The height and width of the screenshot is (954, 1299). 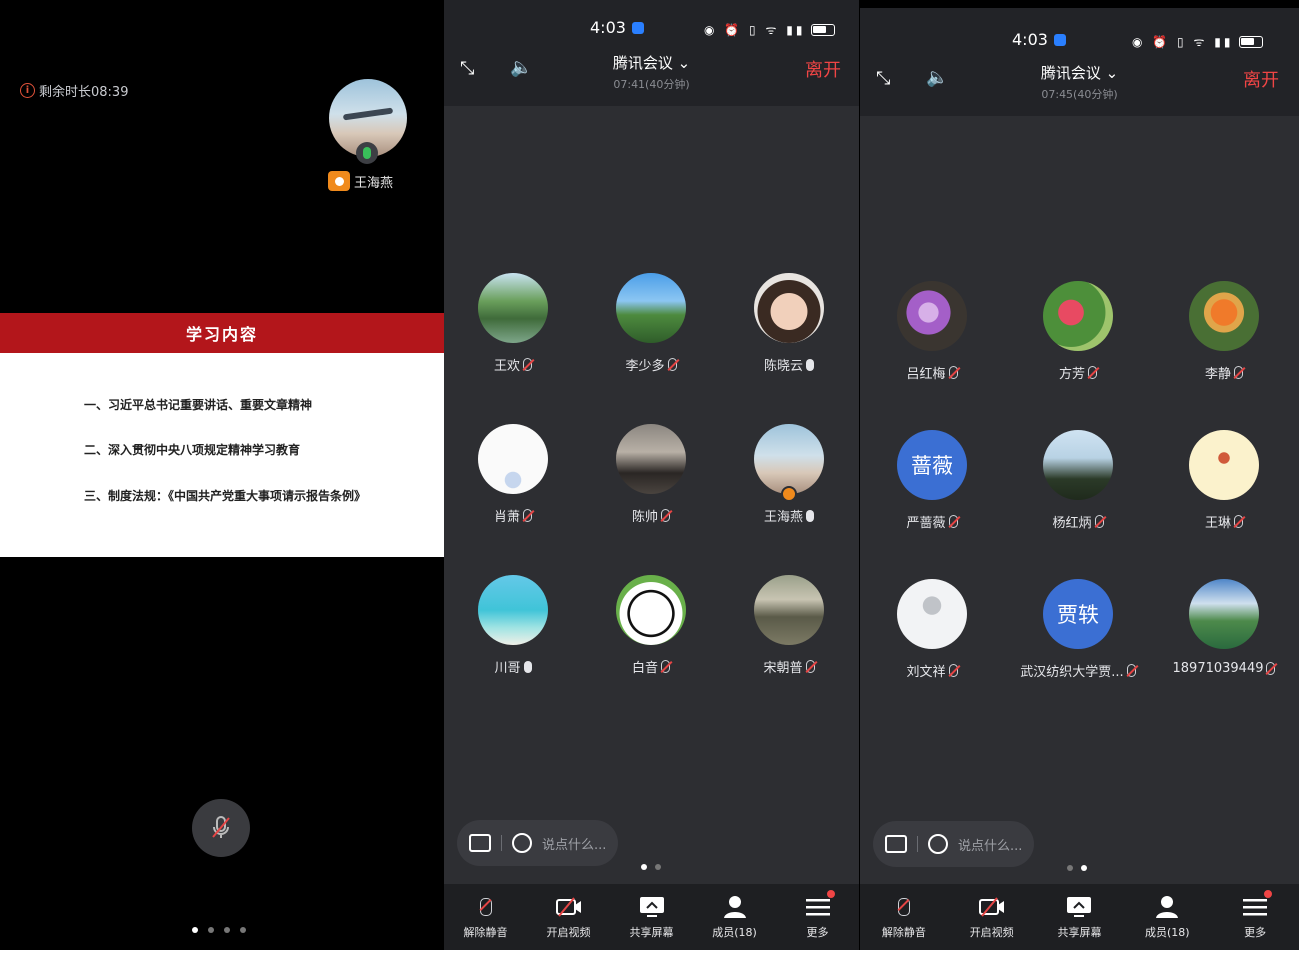 I want to click on member-tile: 王欢, so click(x=513, y=323).